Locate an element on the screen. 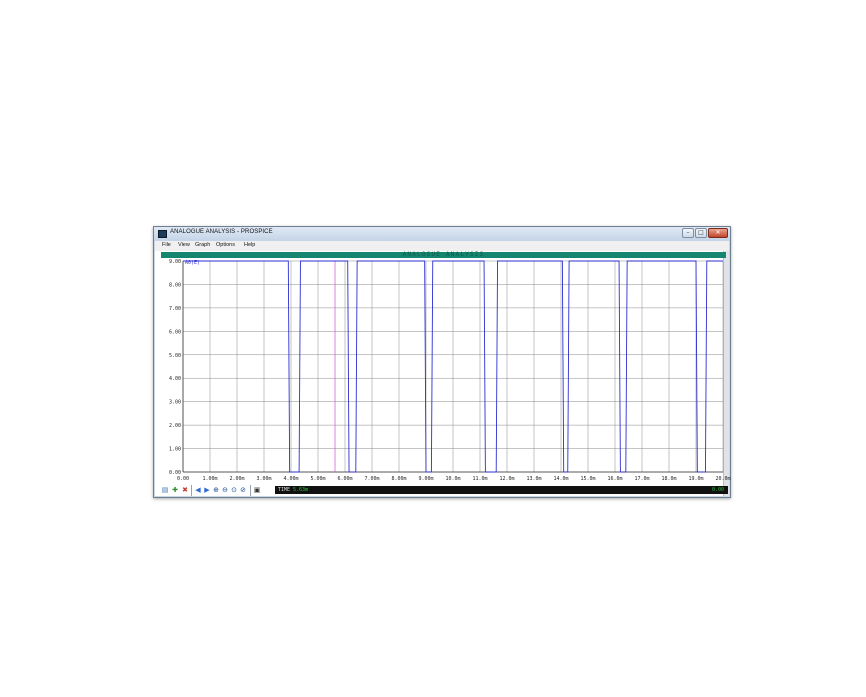 The image size is (866, 697). x-tick-label: 18.0m is located at coordinates (668, 479).